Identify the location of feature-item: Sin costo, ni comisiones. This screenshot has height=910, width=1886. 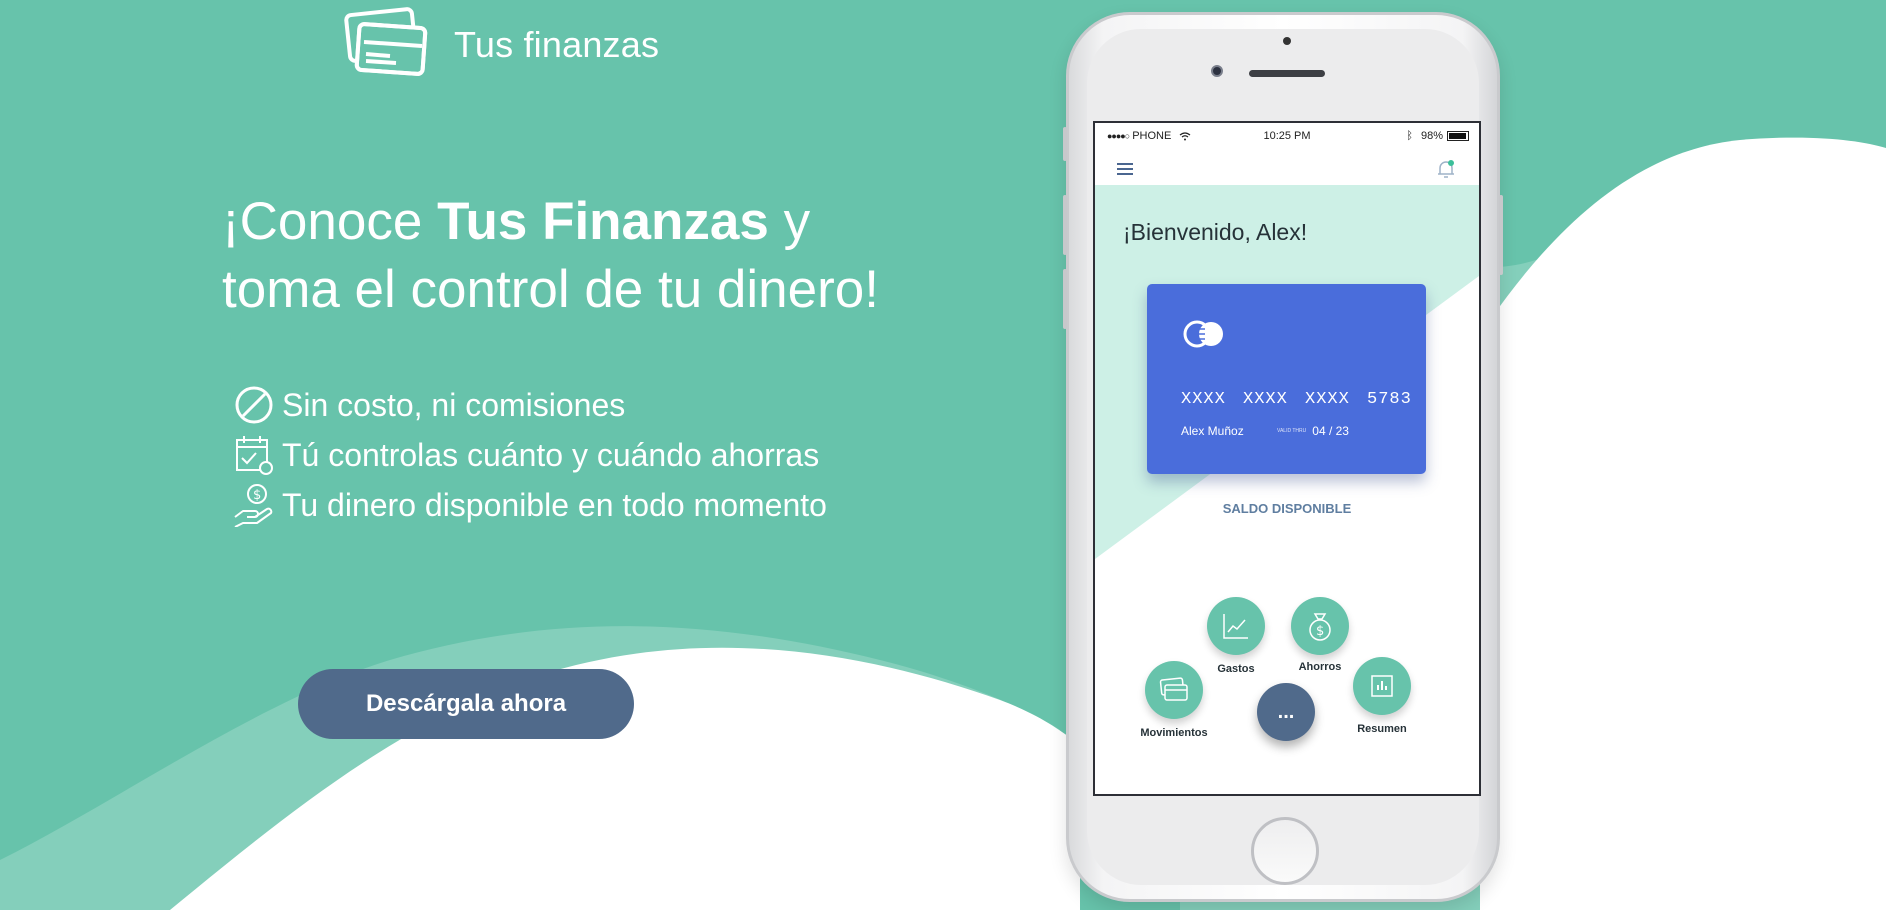
(529, 405).